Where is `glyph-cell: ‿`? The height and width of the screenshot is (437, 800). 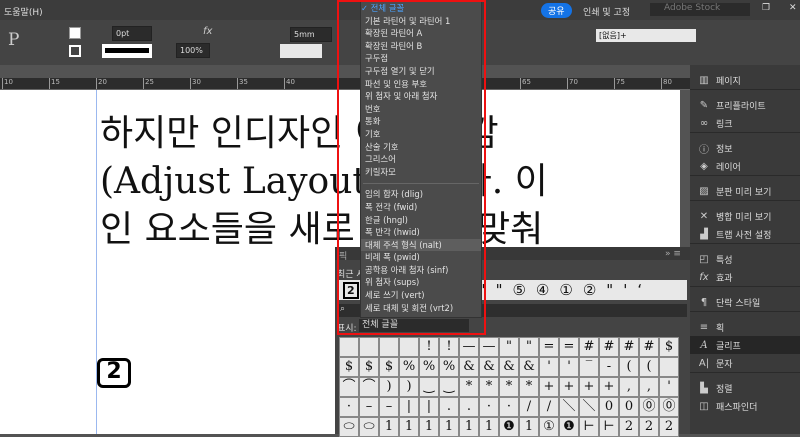
glyph-cell: ‿ is located at coordinates (449, 387).